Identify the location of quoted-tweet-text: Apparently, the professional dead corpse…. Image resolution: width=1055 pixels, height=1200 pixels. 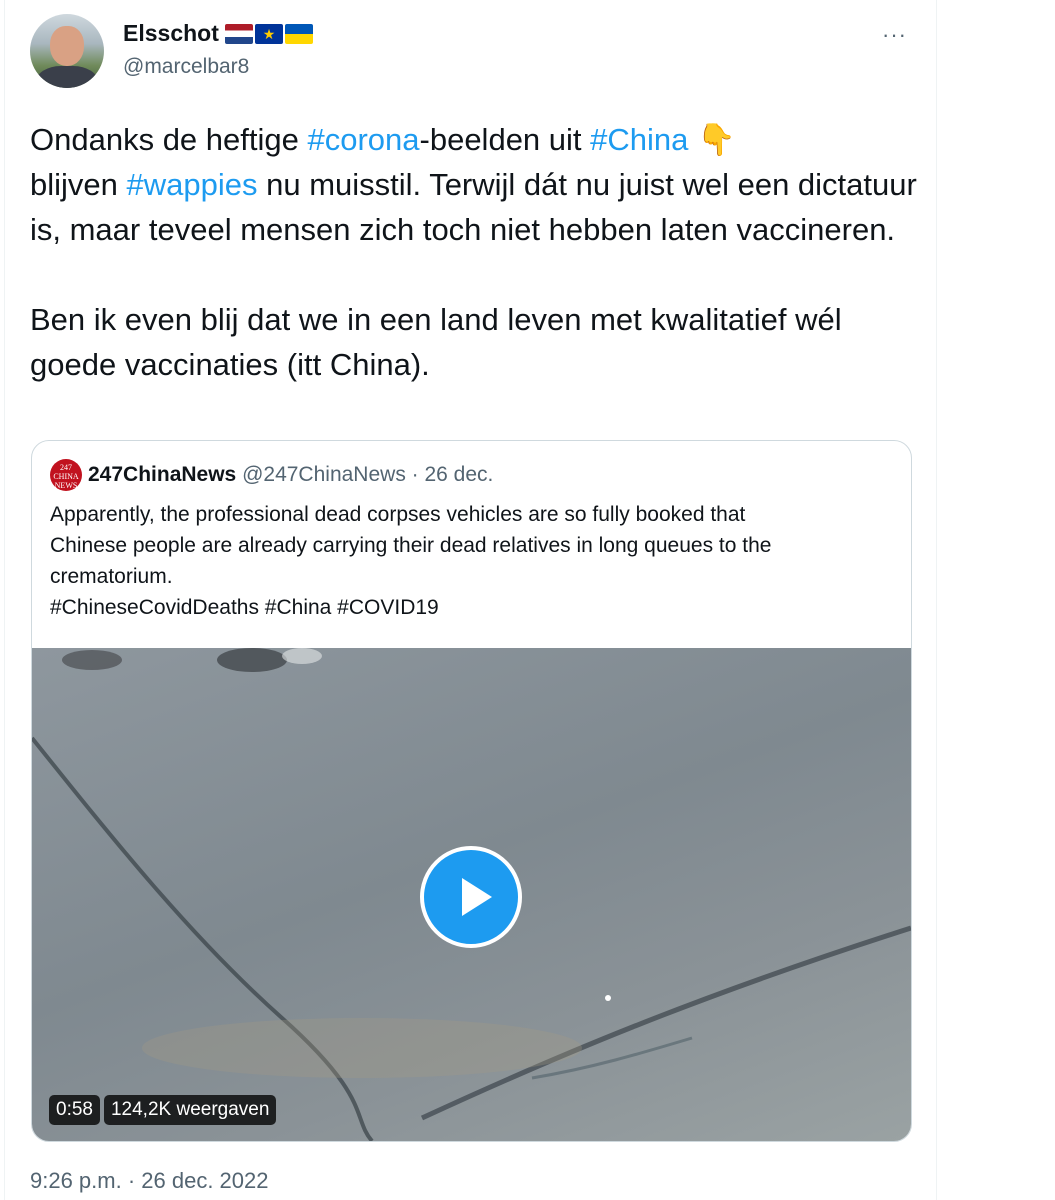
(470, 561).